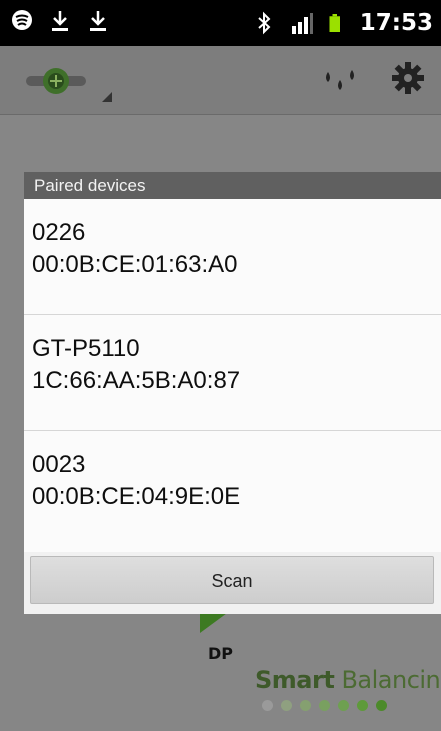 The width and height of the screenshot is (441, 731). What do you see at coordinates (295, 680) in the screenshot?
I see `brand-bold: Smart` at bounding box center [295, 680].